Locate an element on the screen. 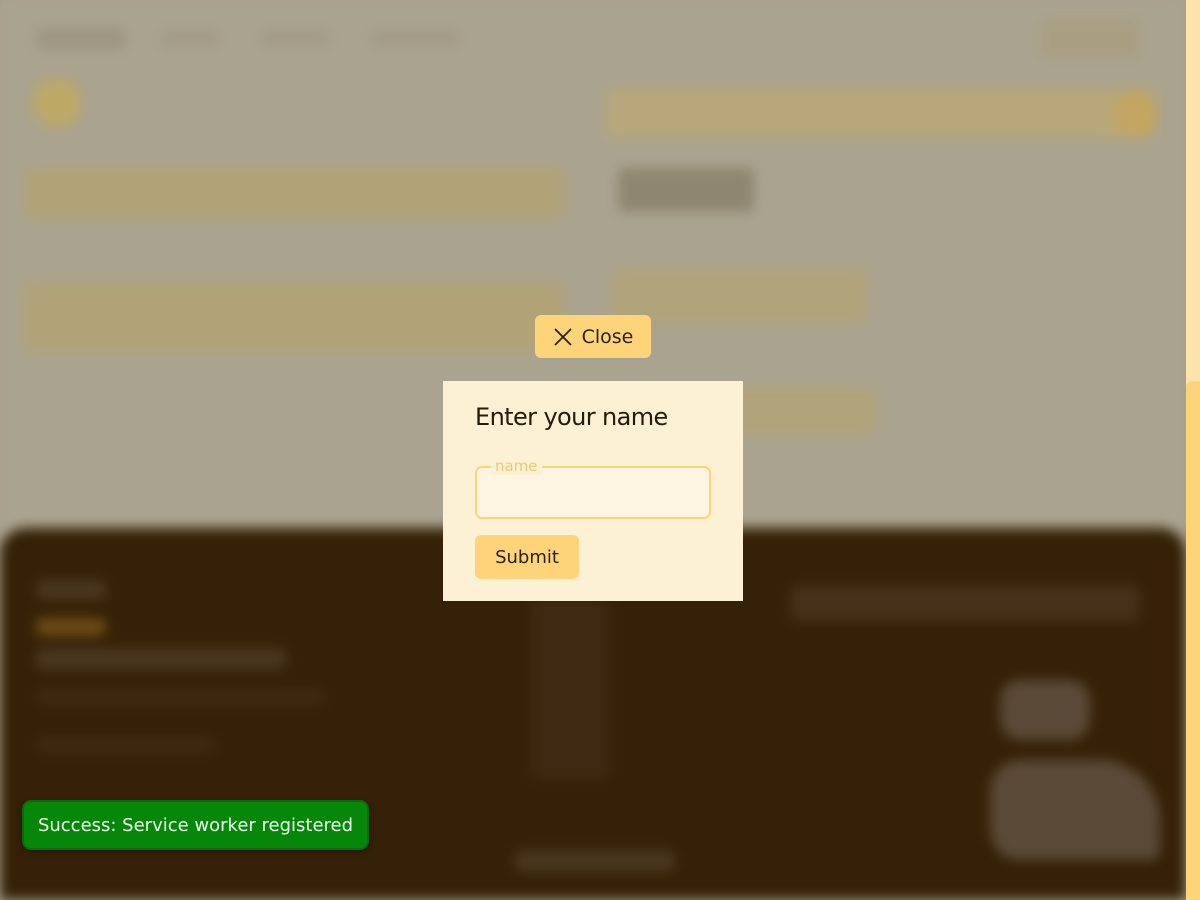  background-search-placeholder is located at coordinates (881, 113).